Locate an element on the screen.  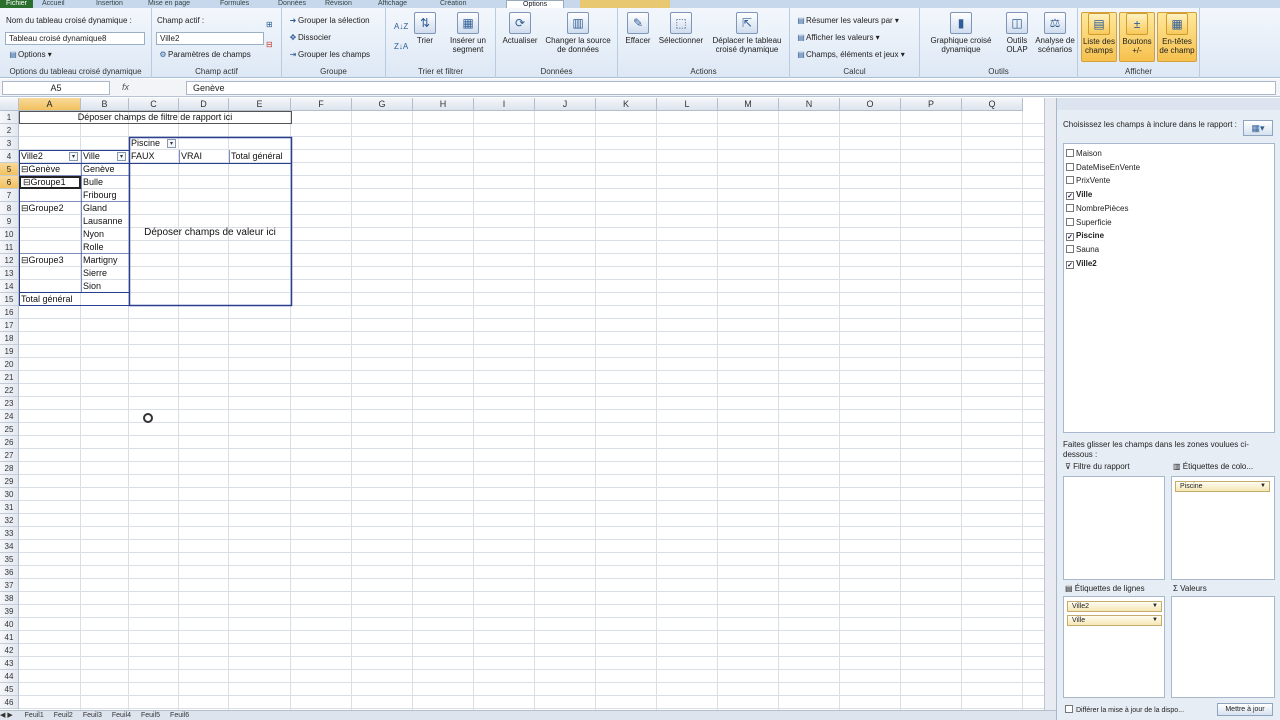
city-row: Genève is located at coordinates (105, 169).